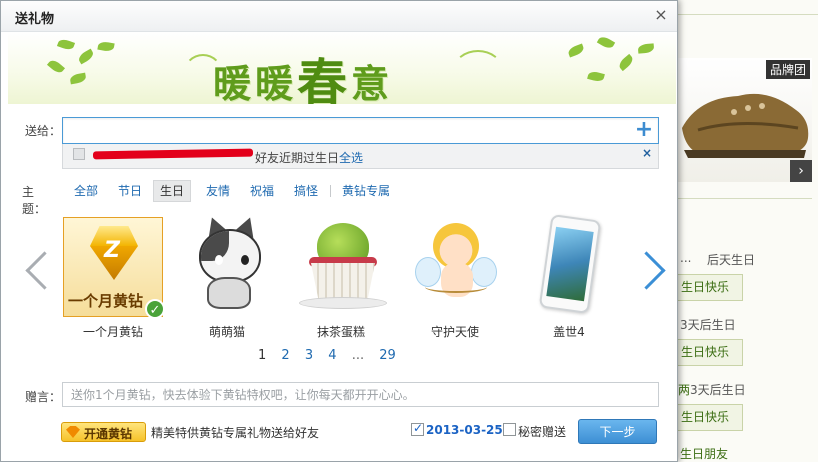 This screenshot has width=818, height=462. I want to click on gift-caption: 一个月黄钻, so click(106, 301).